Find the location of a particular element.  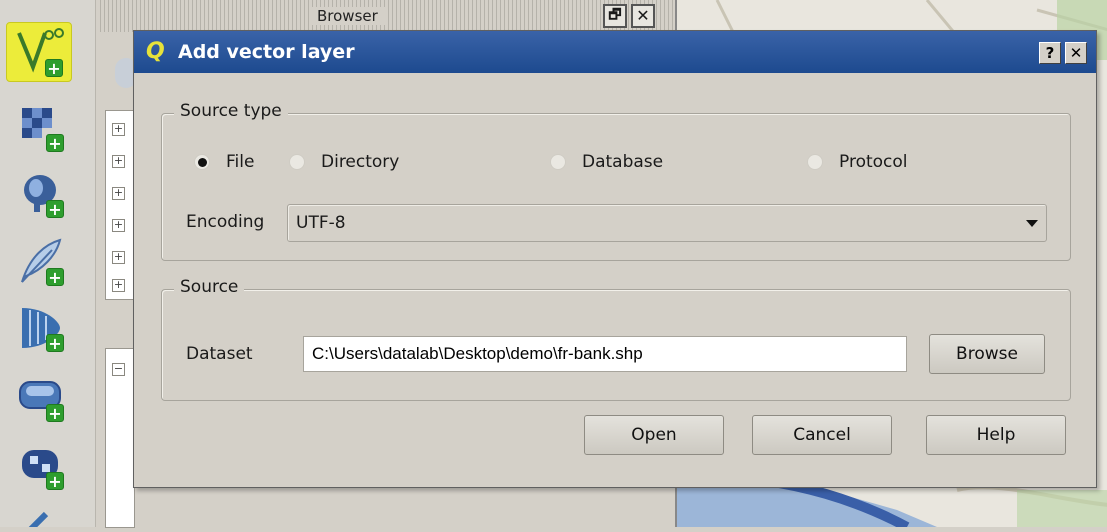

browse-button: Browse is located at coordinates (987, 354).